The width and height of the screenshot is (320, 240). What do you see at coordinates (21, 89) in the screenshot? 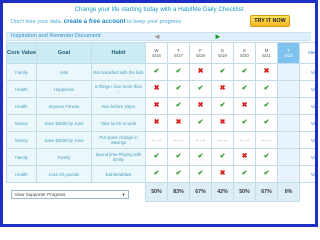
I see `core-value-cell: Health` at bounding box center [21, 89].